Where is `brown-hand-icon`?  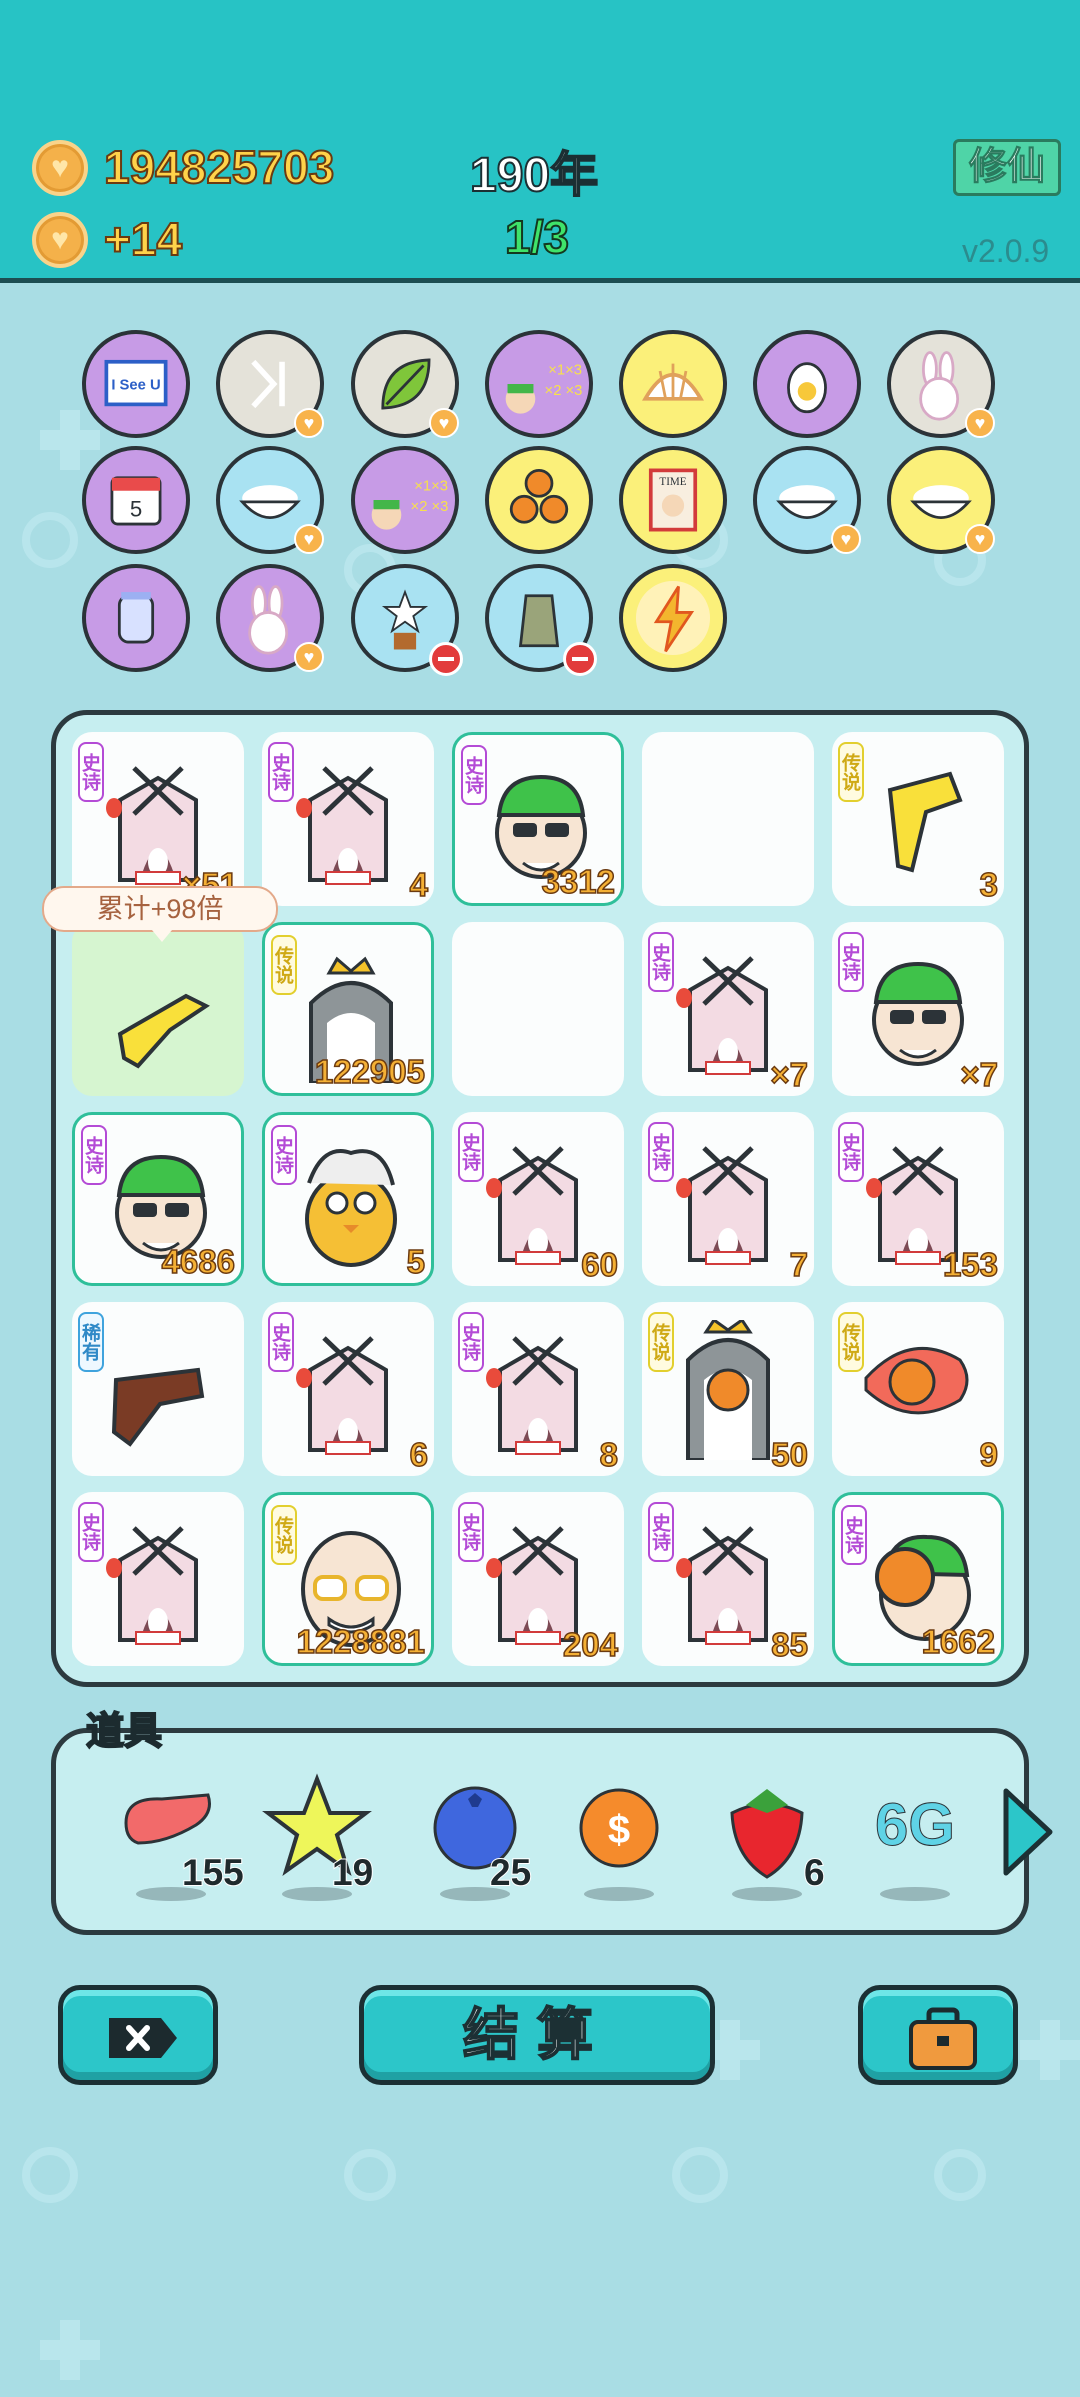 brown-hand-icon is located at coordinates (158, 1407).